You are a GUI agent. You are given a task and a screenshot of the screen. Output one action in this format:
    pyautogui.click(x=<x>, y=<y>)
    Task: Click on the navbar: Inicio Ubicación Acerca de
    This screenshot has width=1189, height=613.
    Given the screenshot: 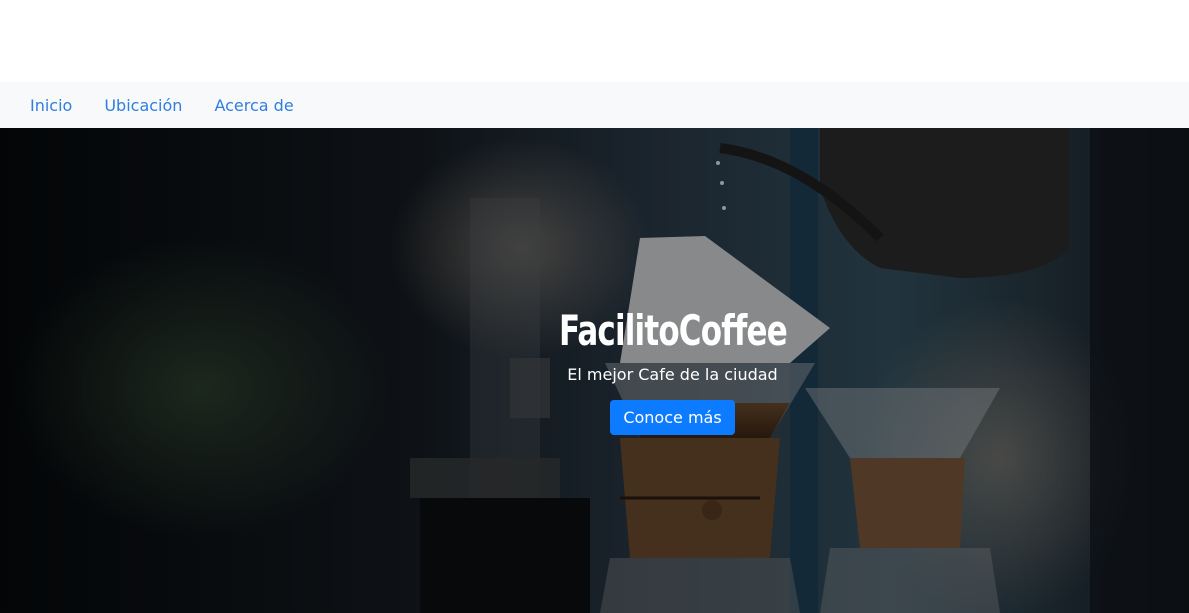 What is the action you would take?
    pyautogui.click(x=594, y=105)
    